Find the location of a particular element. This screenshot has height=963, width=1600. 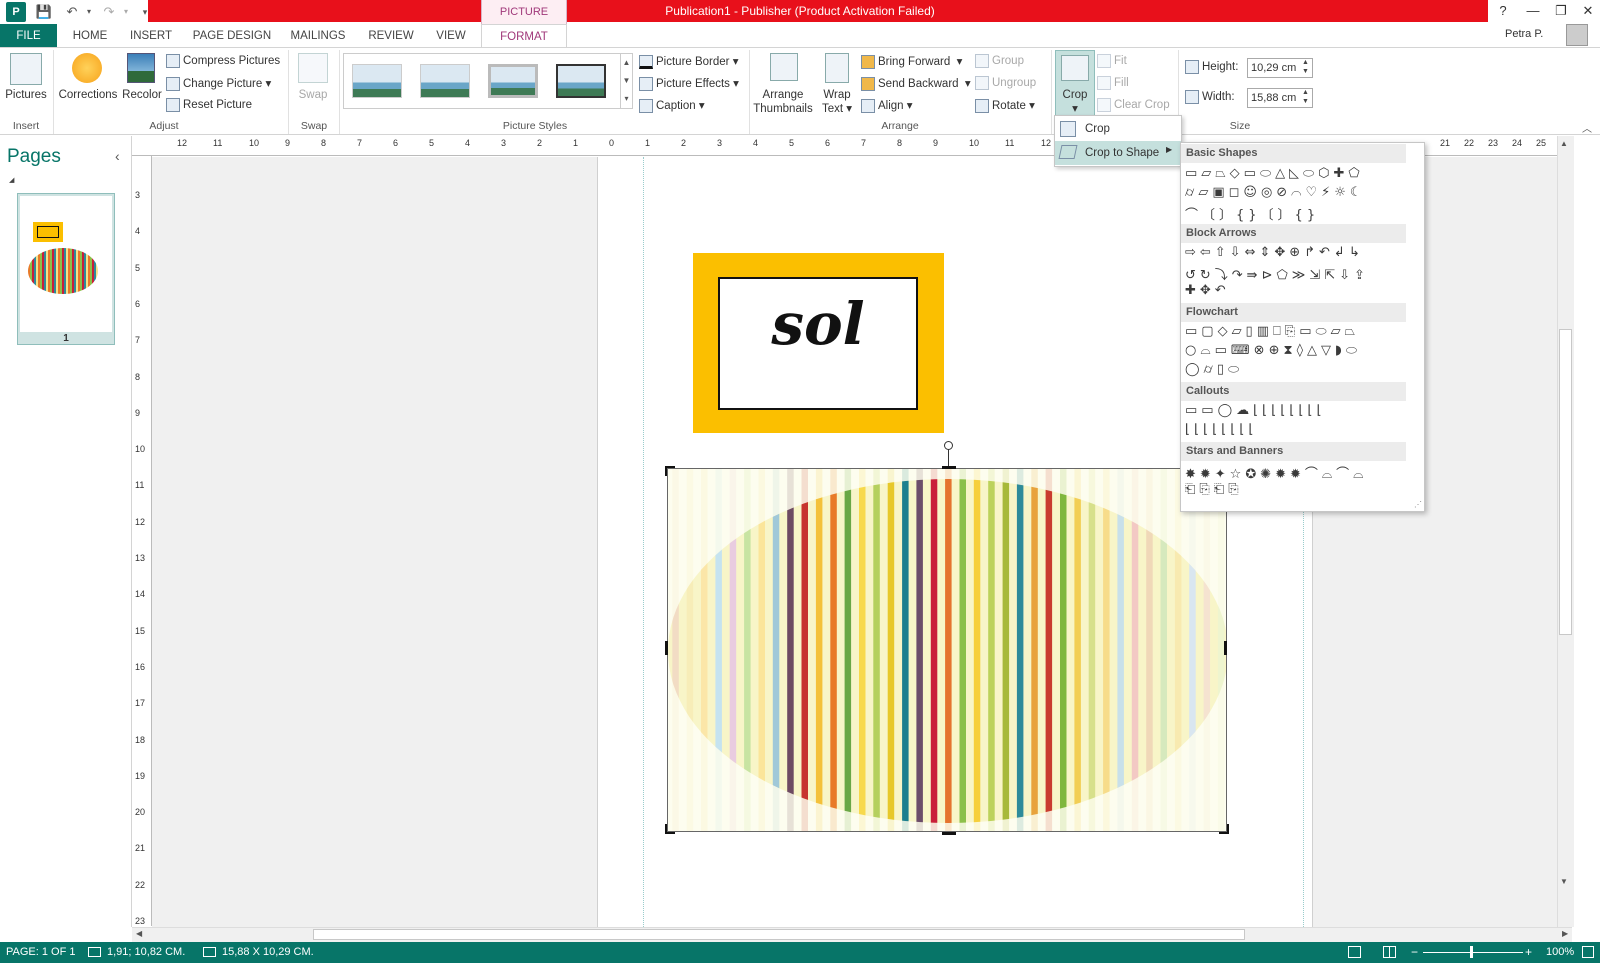

pictures-button: Pictures is located at coordinates (26, 95).